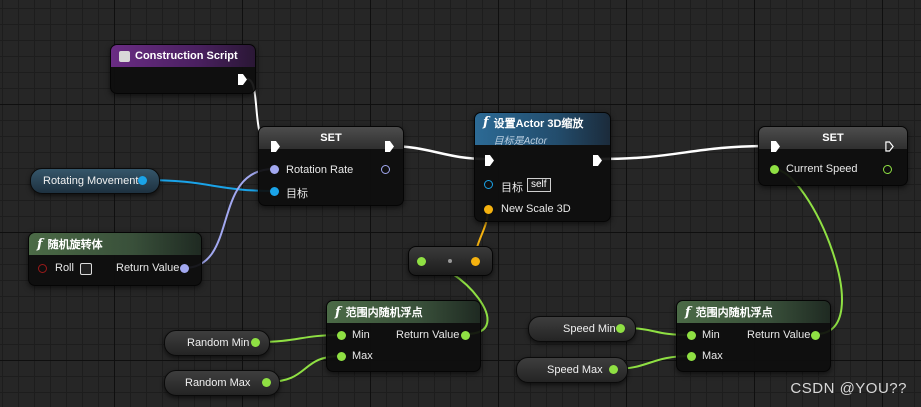 The image size is (921, 407). What do you see at coordinates (86, 269) in the screenshot?
I see `roll-checkbox` at bounding box center [86, 269].